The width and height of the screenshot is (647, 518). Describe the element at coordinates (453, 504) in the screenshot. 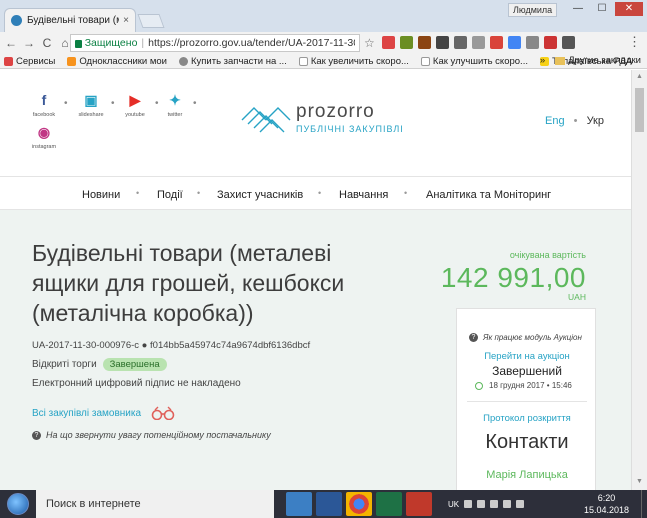

I see `input-language: UK` at that location.